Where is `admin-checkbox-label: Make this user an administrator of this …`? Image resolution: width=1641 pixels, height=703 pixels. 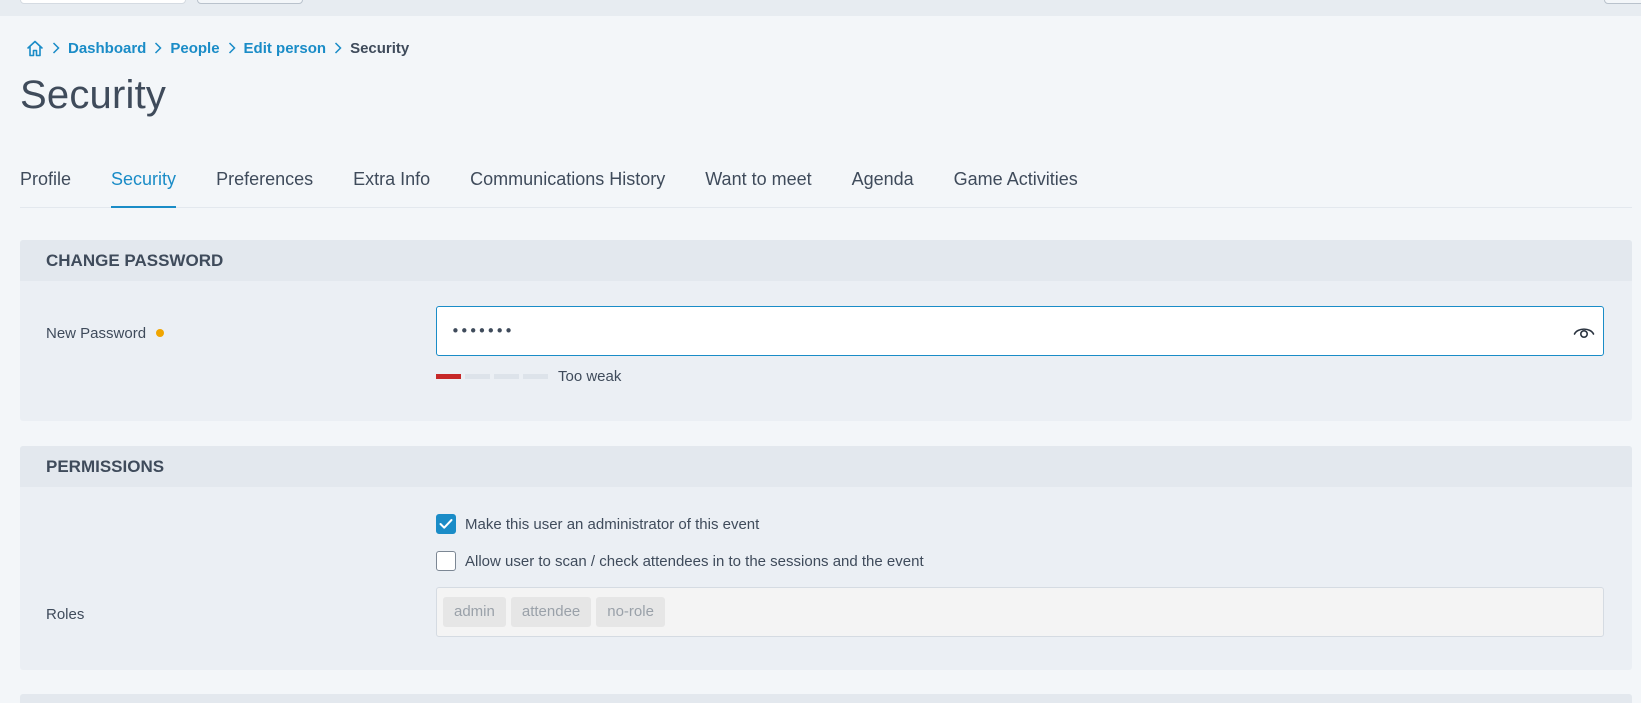
admin-checkbox-label: Make this user an administrator of this … is located at coordinates (612, 524).